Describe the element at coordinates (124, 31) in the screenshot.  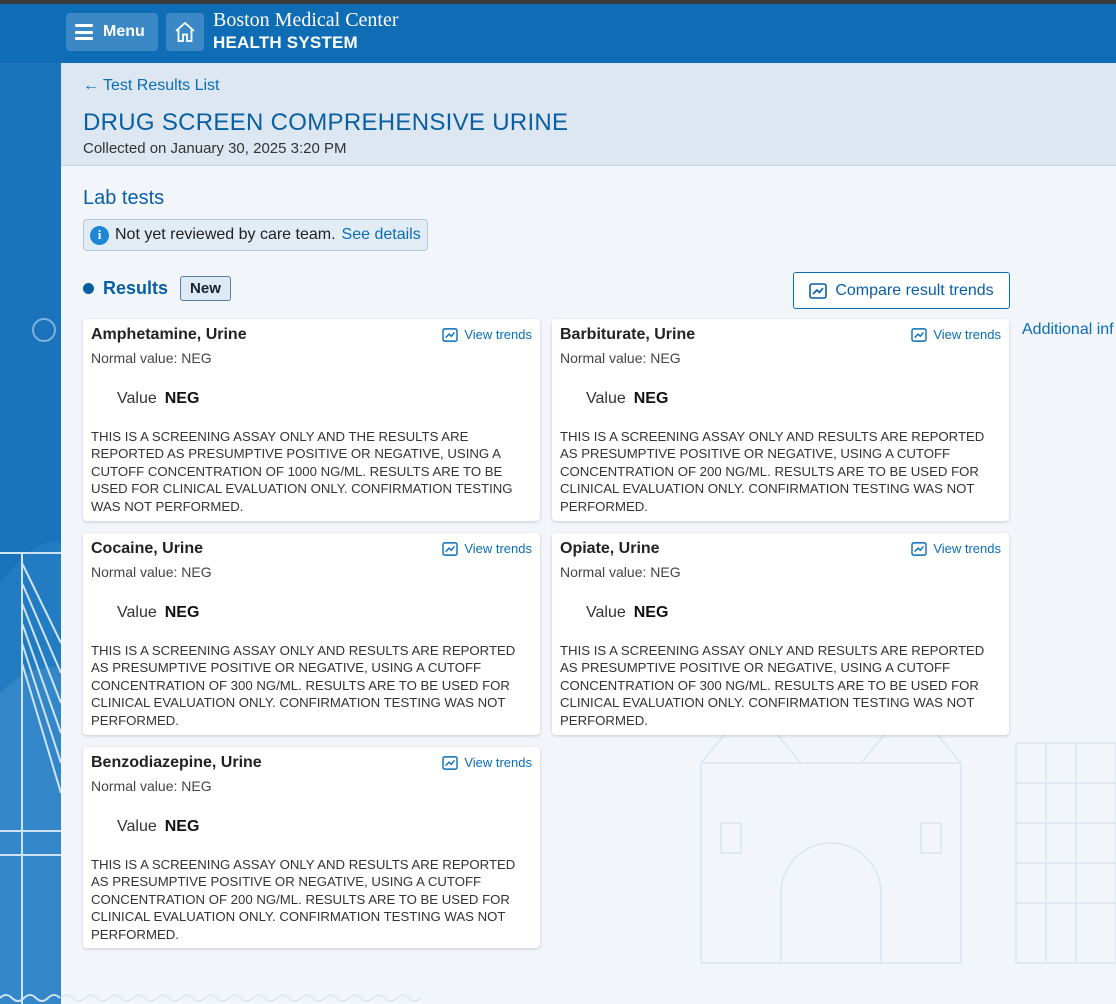
I see `menu-label: Menu` at that location.